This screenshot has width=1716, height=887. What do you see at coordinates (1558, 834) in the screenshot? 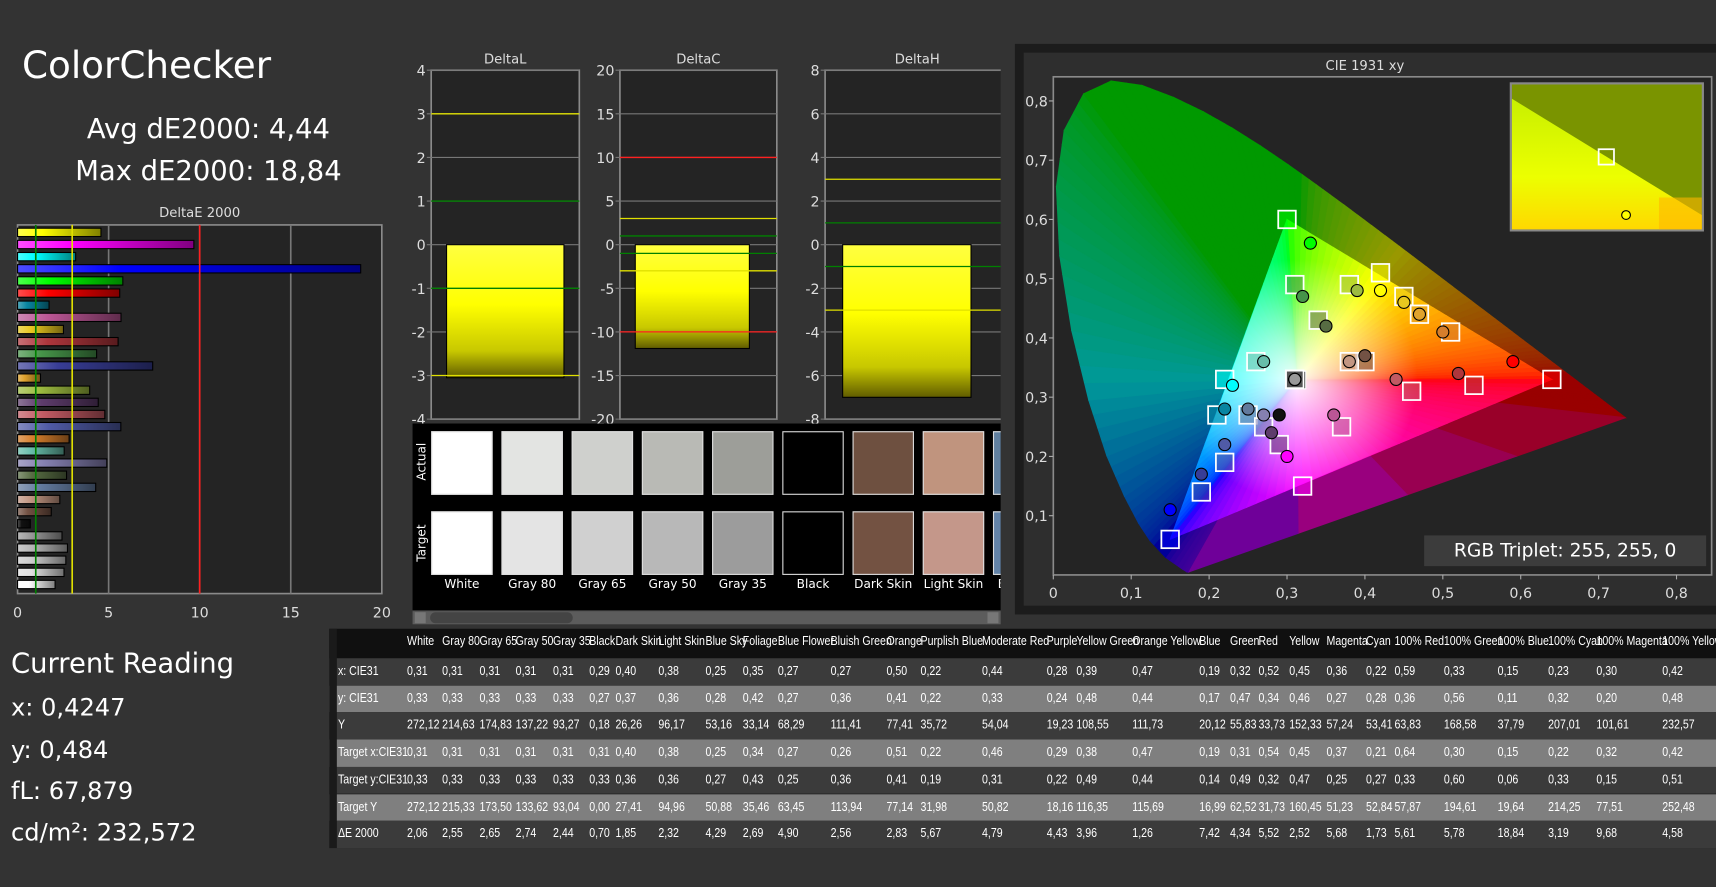
I see `table-cell: 3,19` at bounding box center [1558, 834].